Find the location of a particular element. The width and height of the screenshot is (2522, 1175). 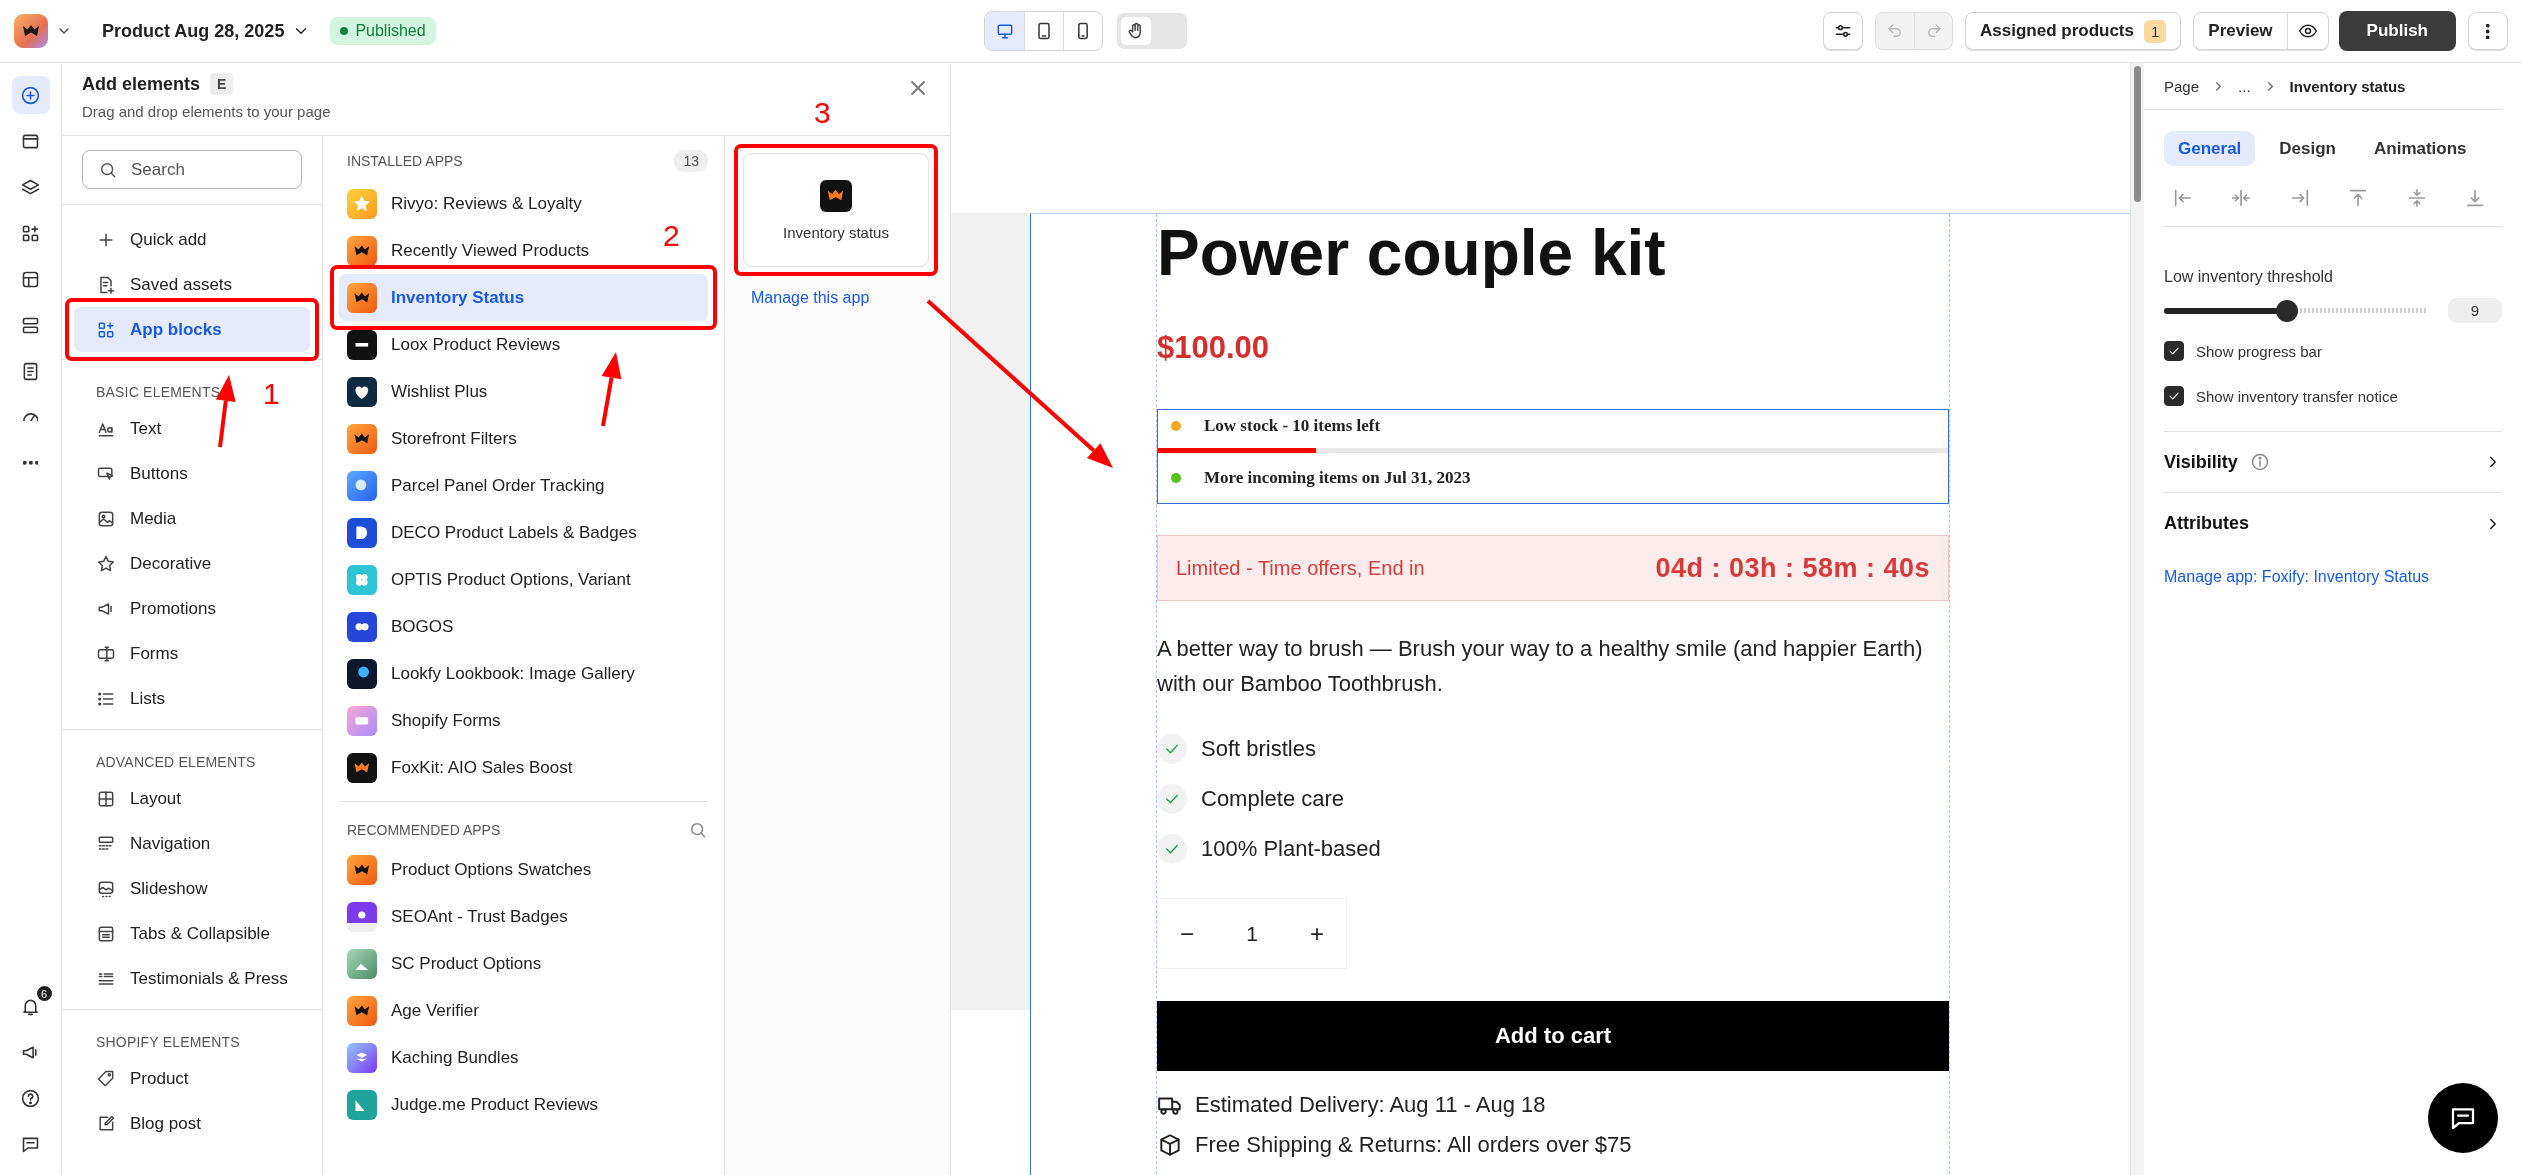

app-item: Age Verifier is located at coordinates (413, 1010).